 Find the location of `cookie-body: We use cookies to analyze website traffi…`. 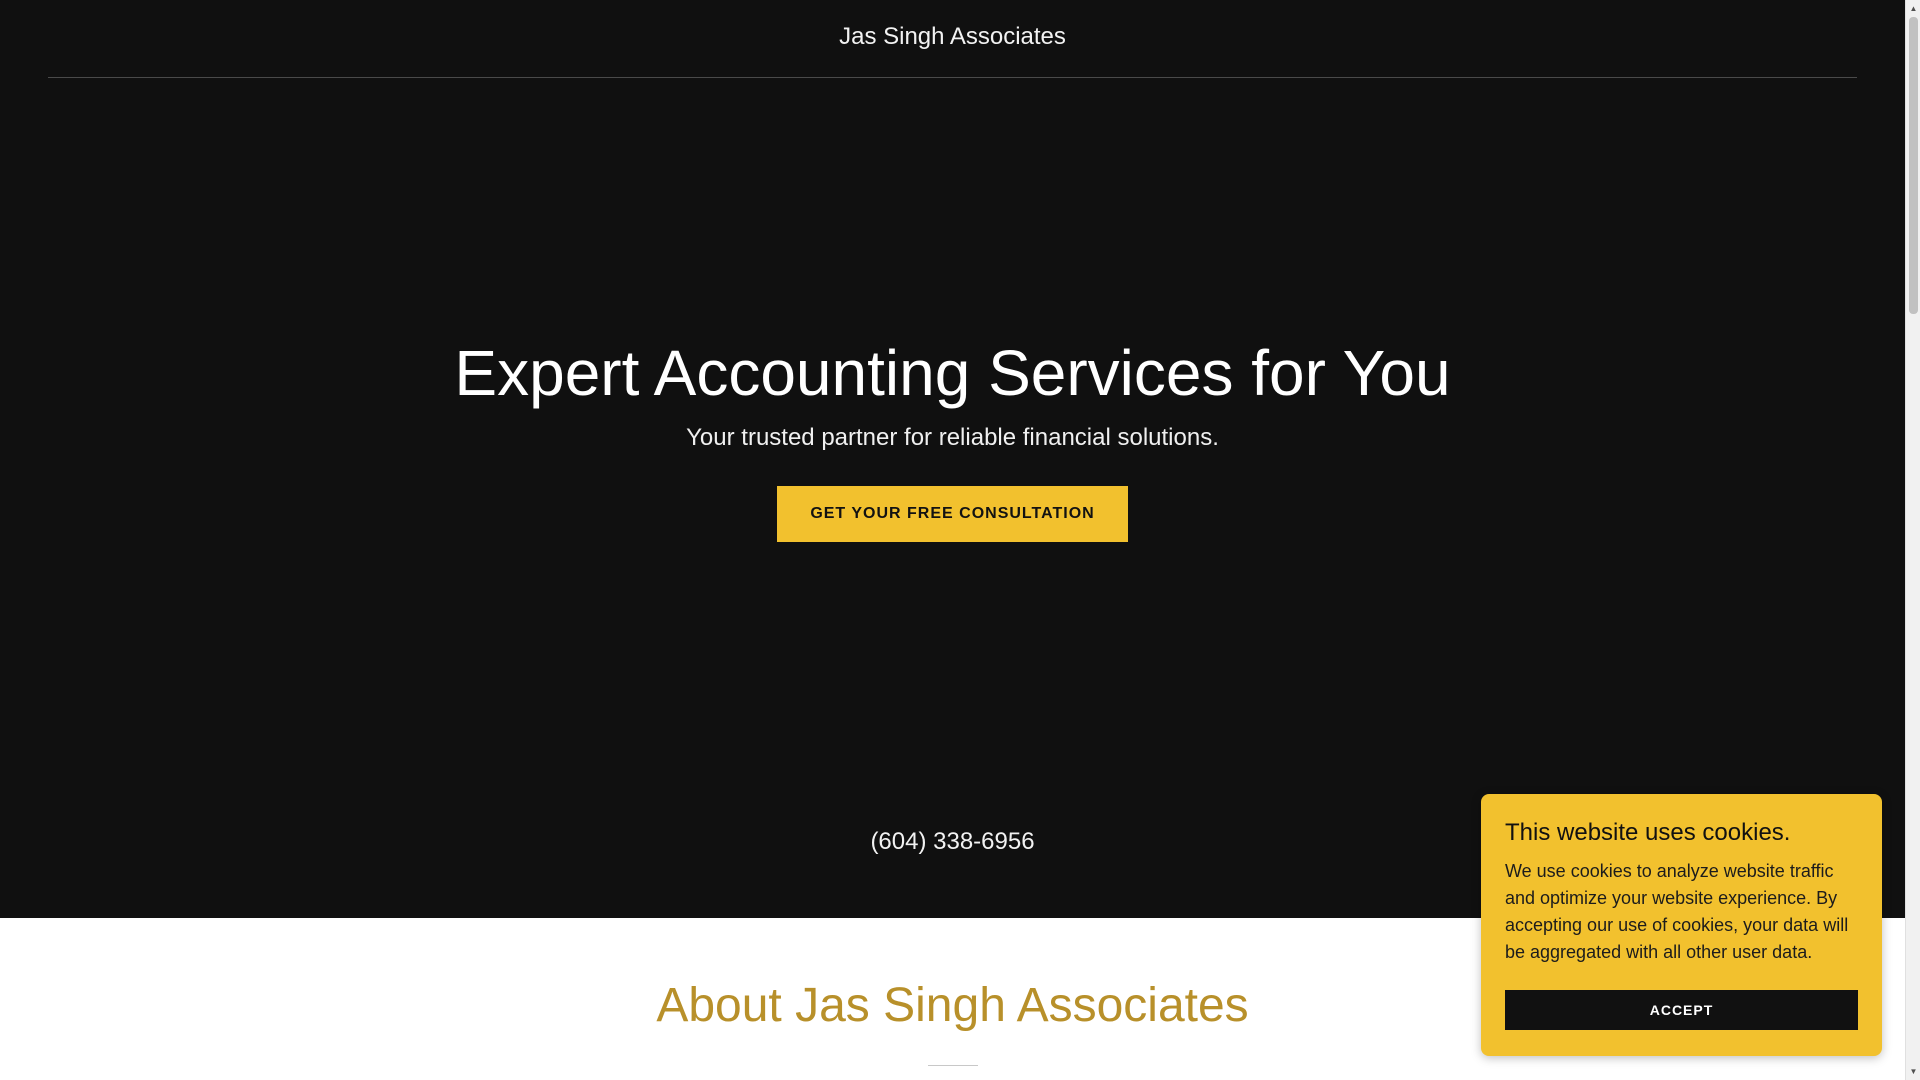

cookie-body: We use cookies to analyze website traffi… is located at coordinates (1677, 911).